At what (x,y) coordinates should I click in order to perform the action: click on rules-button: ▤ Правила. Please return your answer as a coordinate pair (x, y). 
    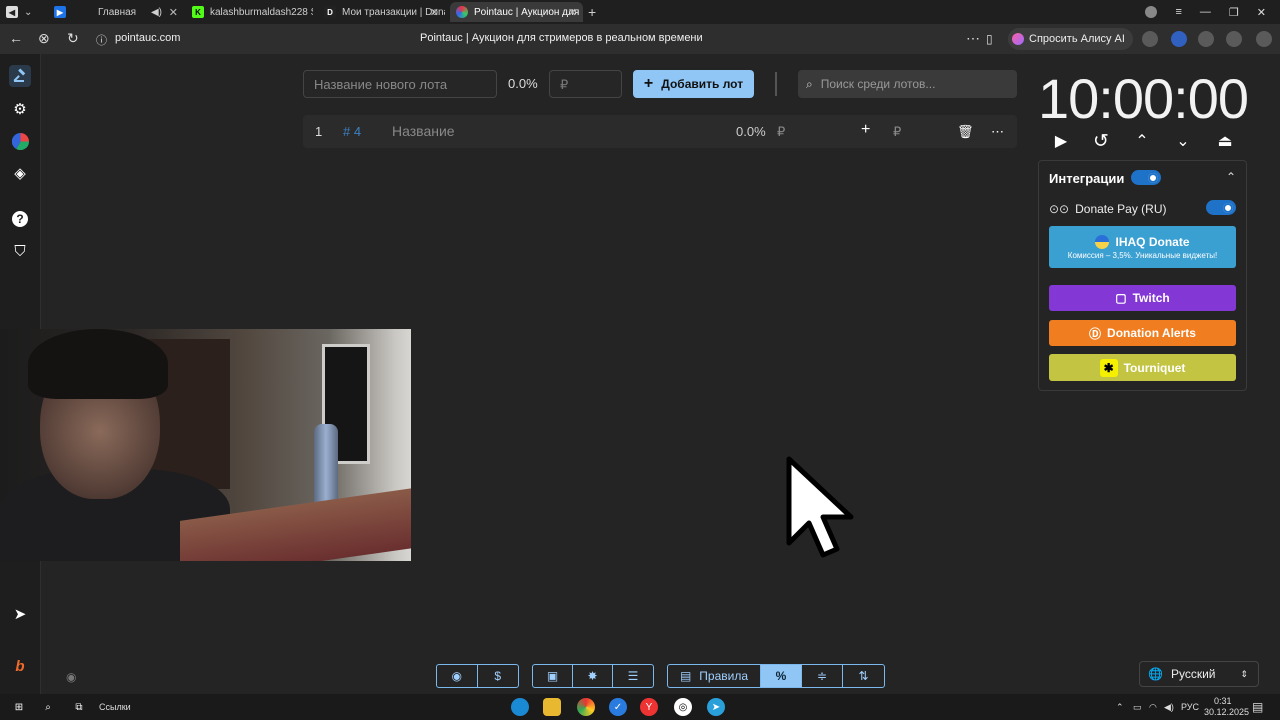
    Looking at the image, I should click on (714, 676).